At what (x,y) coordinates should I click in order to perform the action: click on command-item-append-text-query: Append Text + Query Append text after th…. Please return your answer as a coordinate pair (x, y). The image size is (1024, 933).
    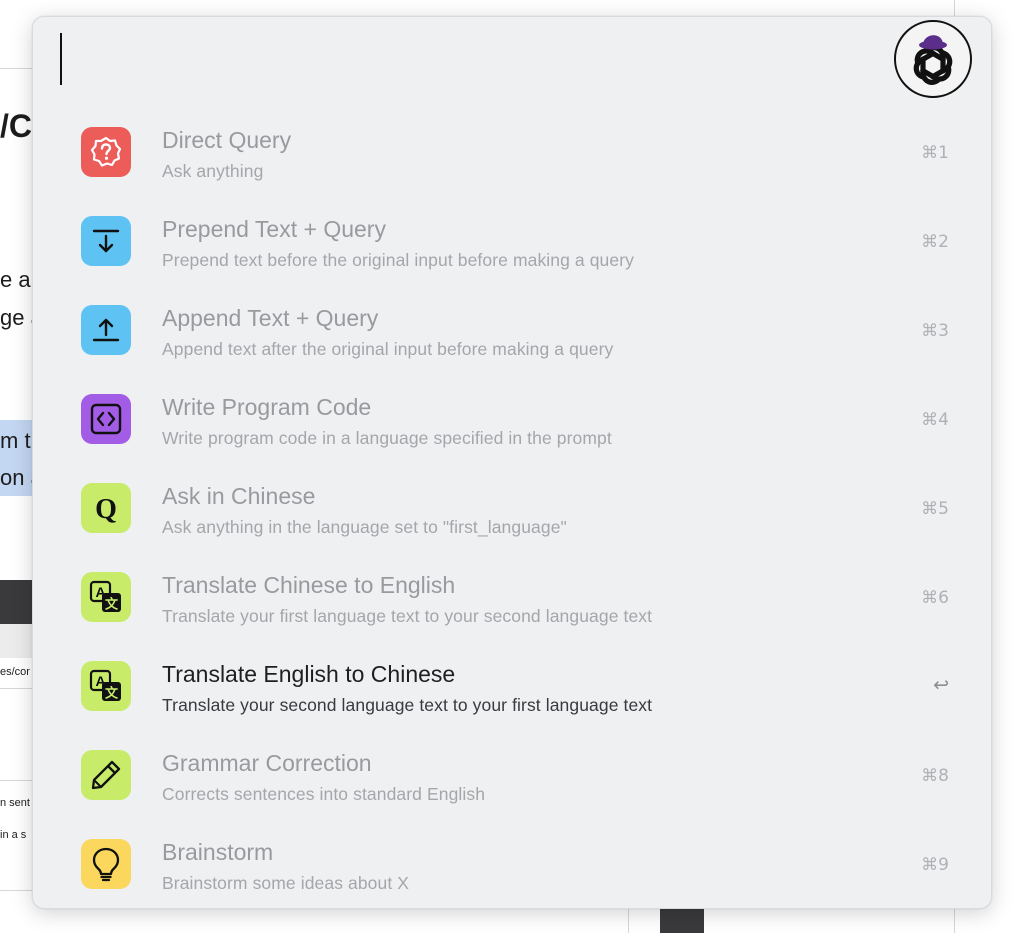
    Looking at the image, I should click on (512, 329).